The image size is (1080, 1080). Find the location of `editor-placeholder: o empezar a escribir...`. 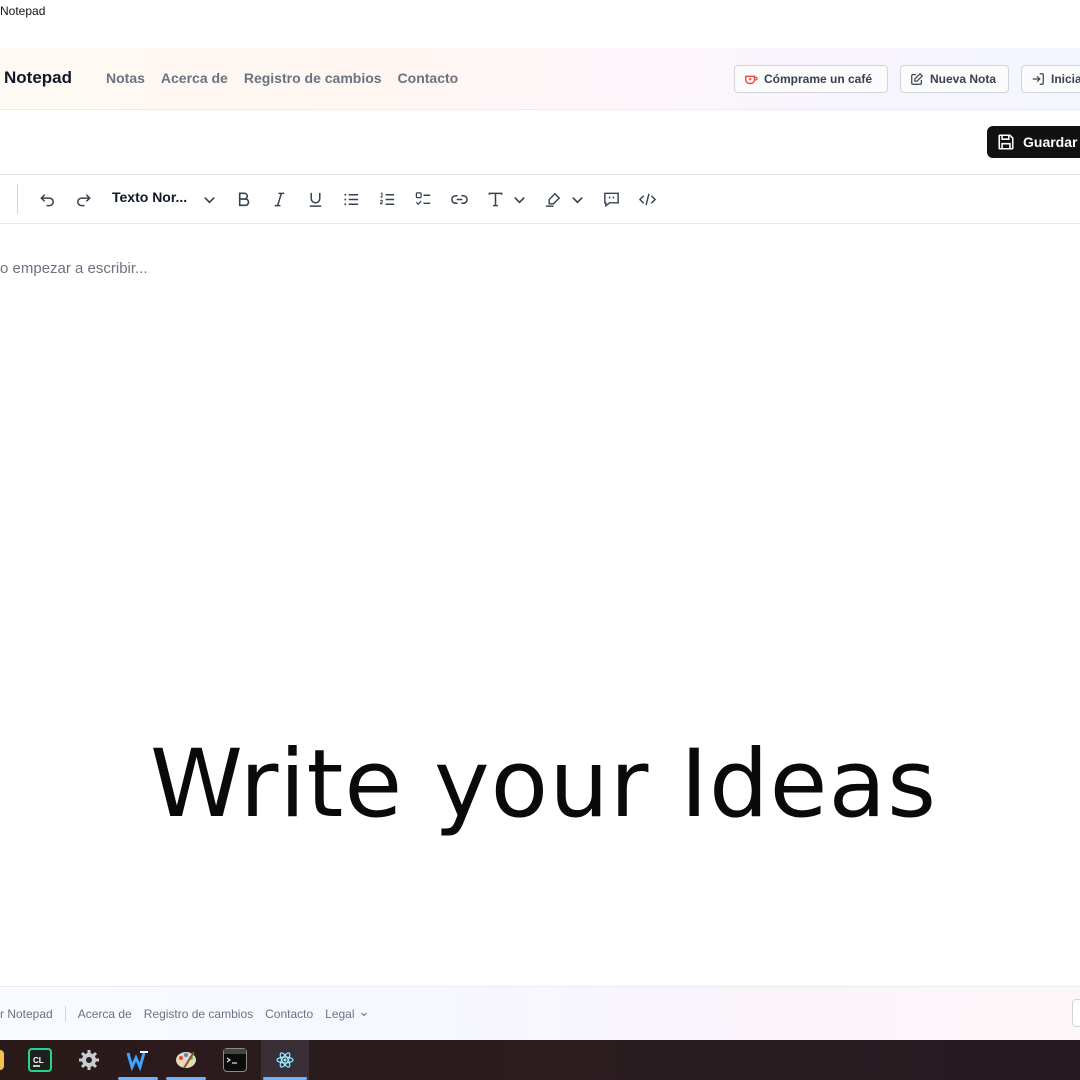

editor-placeholder: o empezar a escribir... is located at coordinates (74, 268).